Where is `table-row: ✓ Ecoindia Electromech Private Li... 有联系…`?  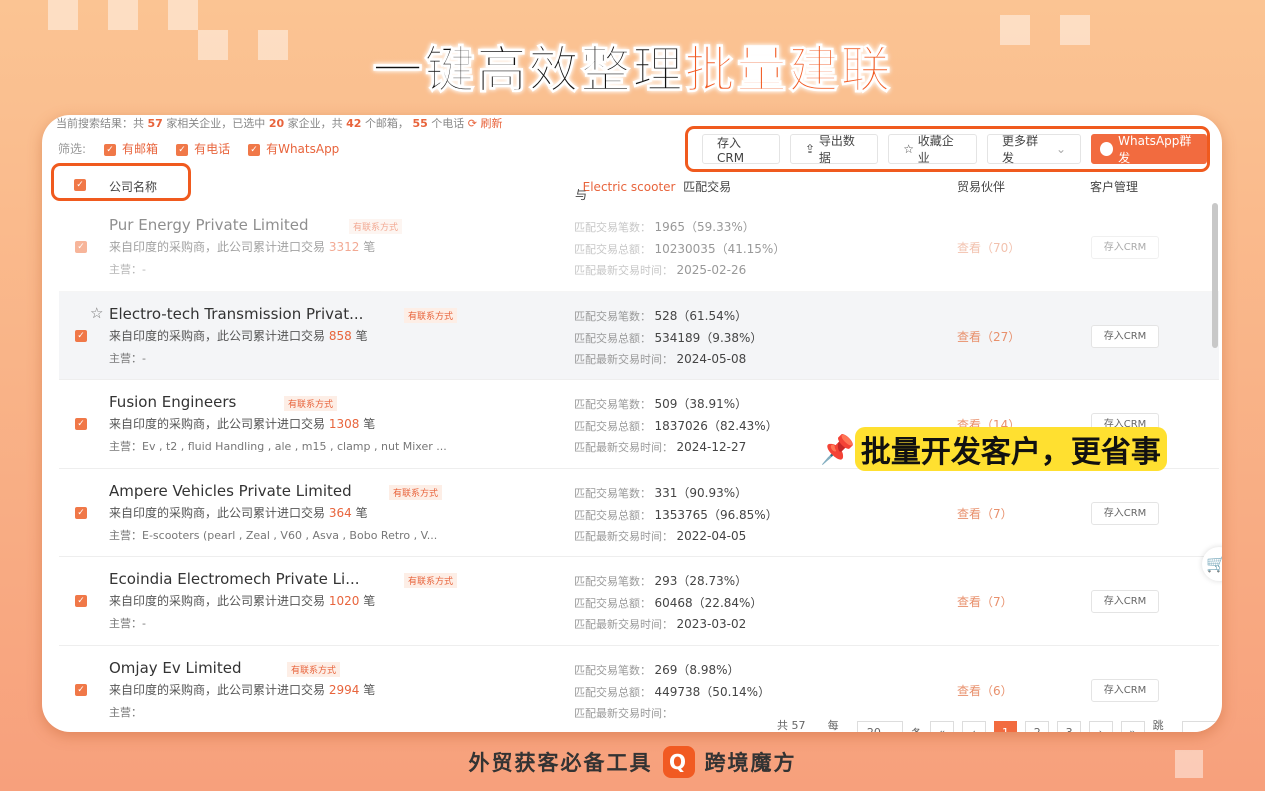 table-row: ✓ Ecoindia Electromech Private Li... 有联系… is located at coordinates (639, 601).